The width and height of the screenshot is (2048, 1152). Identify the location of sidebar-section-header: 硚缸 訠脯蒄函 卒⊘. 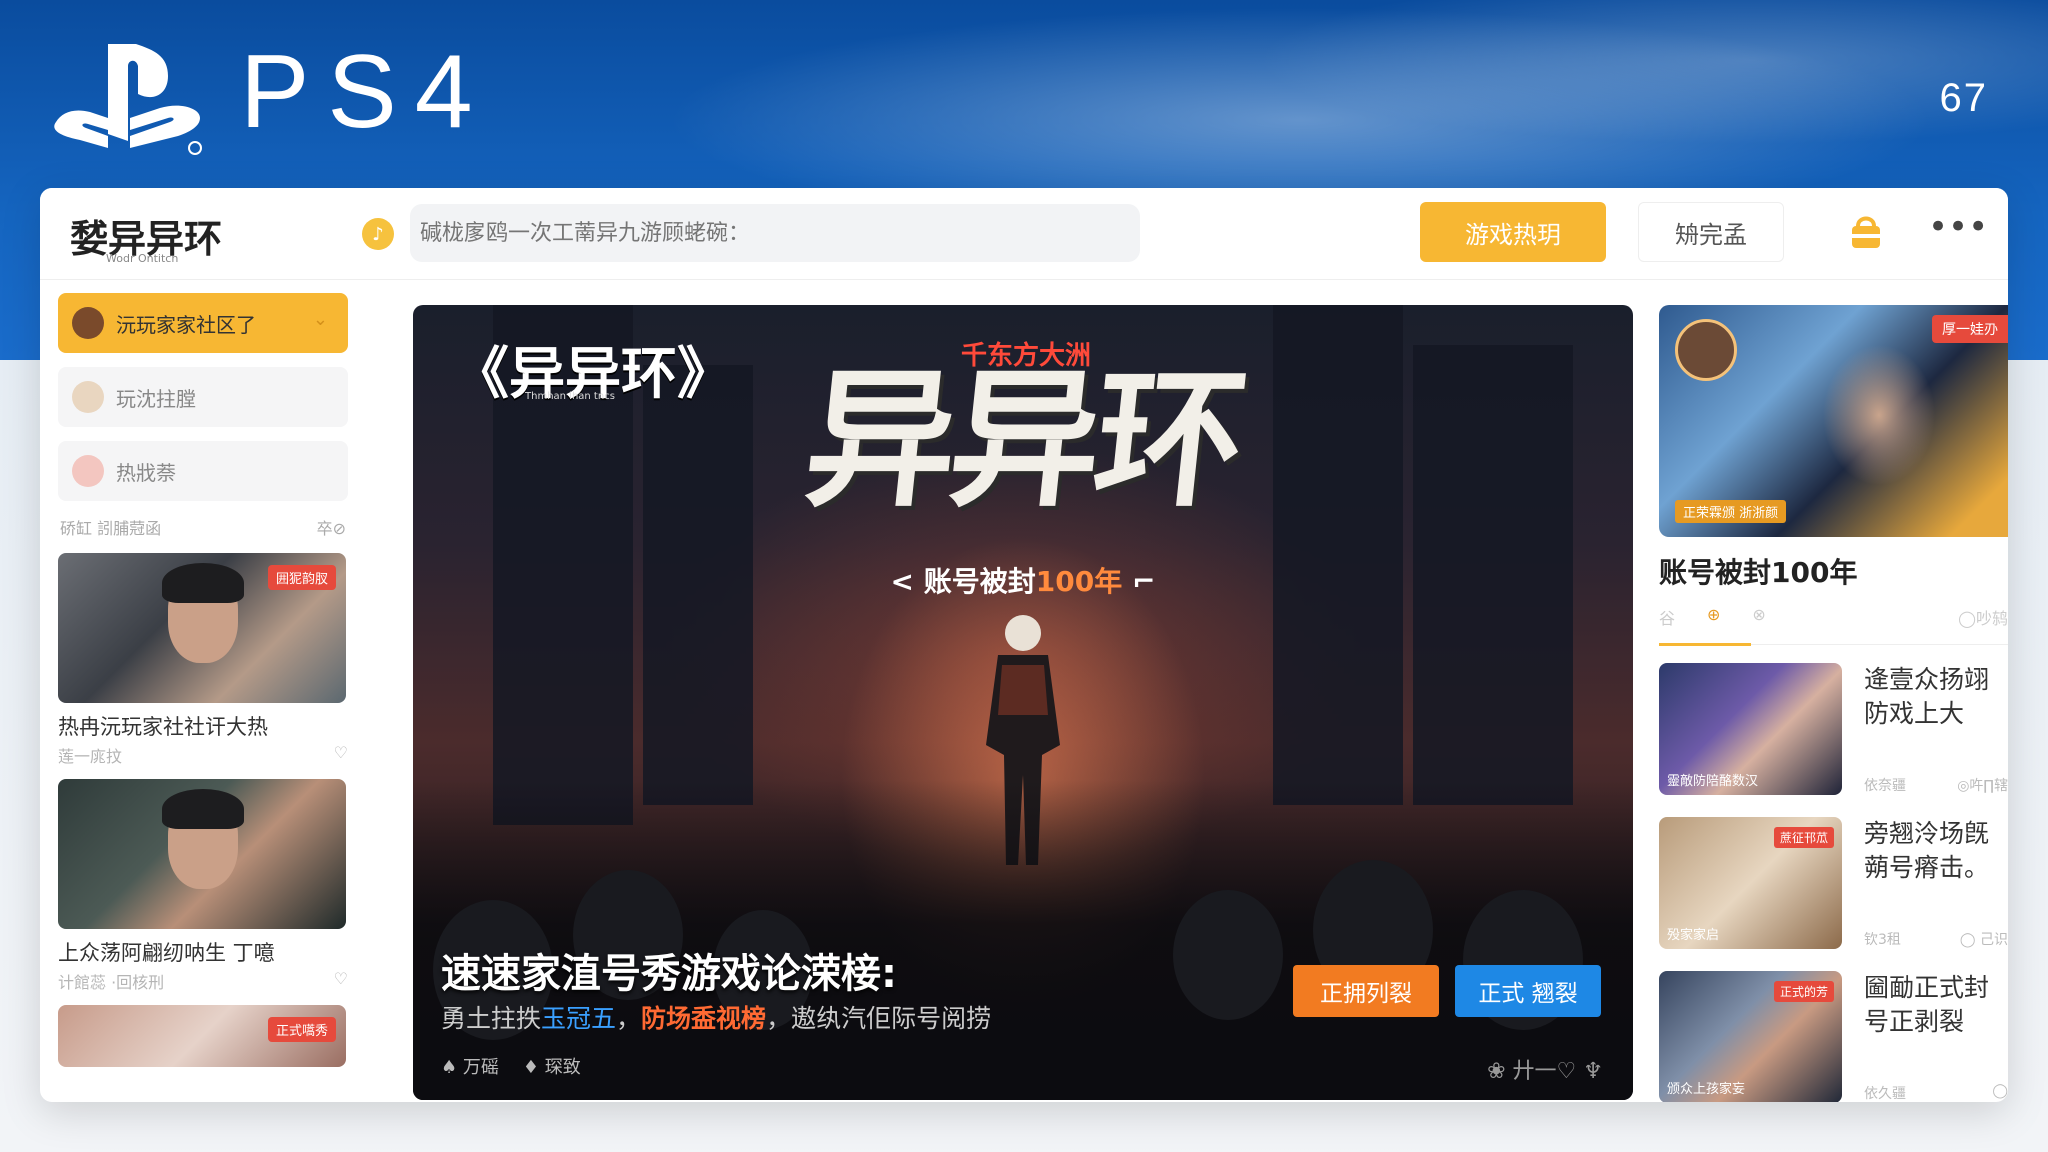
(203, 527).